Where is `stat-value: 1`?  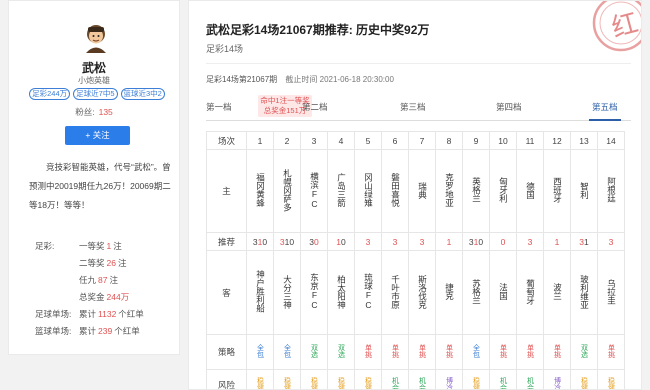
stat-value: 1 is located at coordinates (109, 246).